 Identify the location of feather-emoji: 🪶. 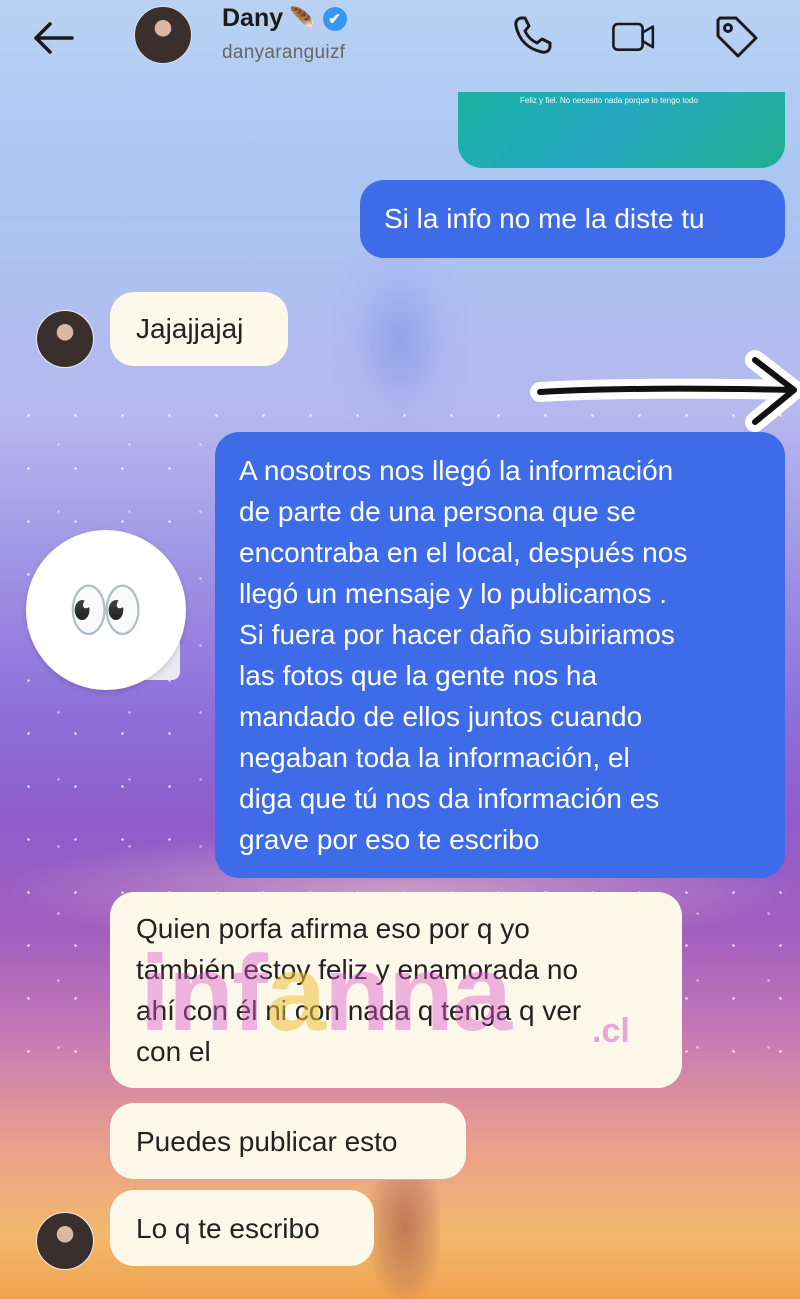
(303, 18).